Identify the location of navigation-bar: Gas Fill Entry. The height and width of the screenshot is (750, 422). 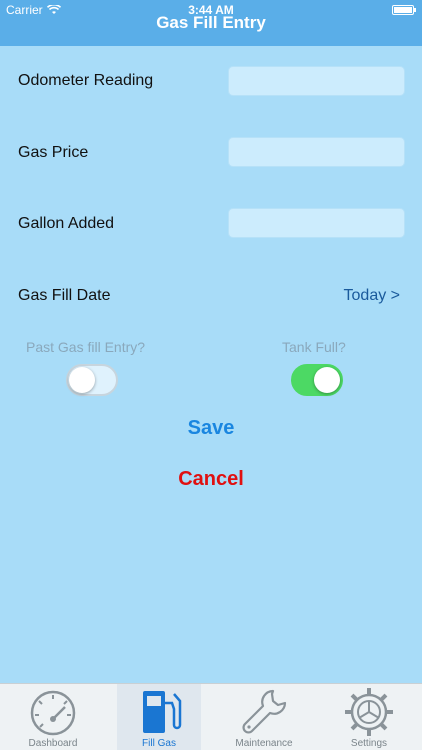
(211, 30).